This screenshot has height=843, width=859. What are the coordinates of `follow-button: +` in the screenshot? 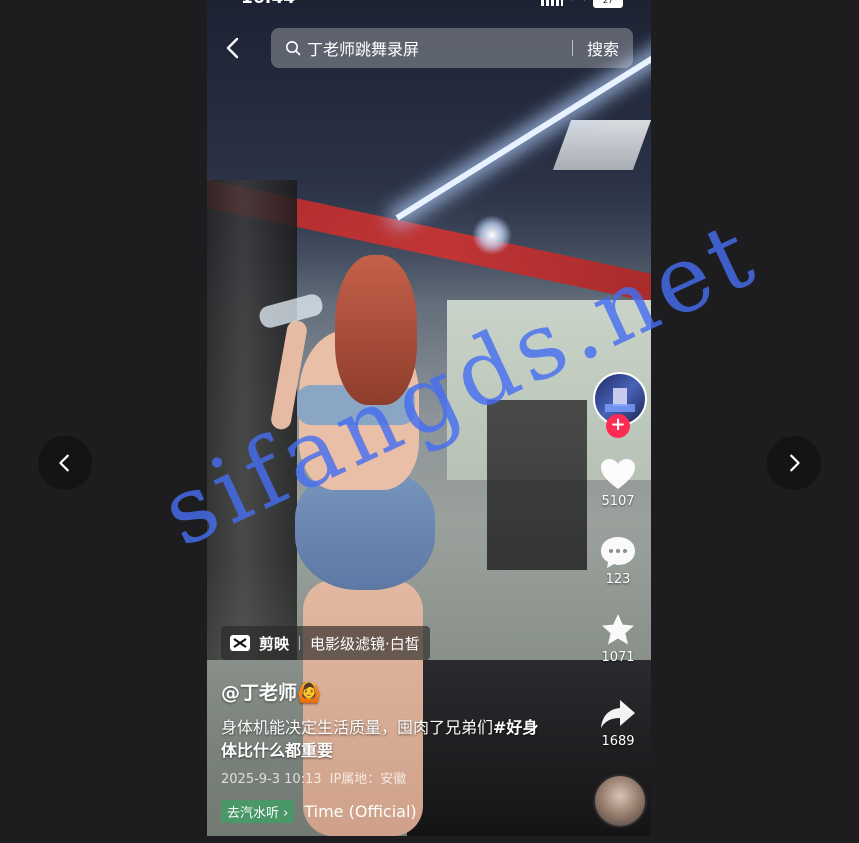 It's located at (618, 426).